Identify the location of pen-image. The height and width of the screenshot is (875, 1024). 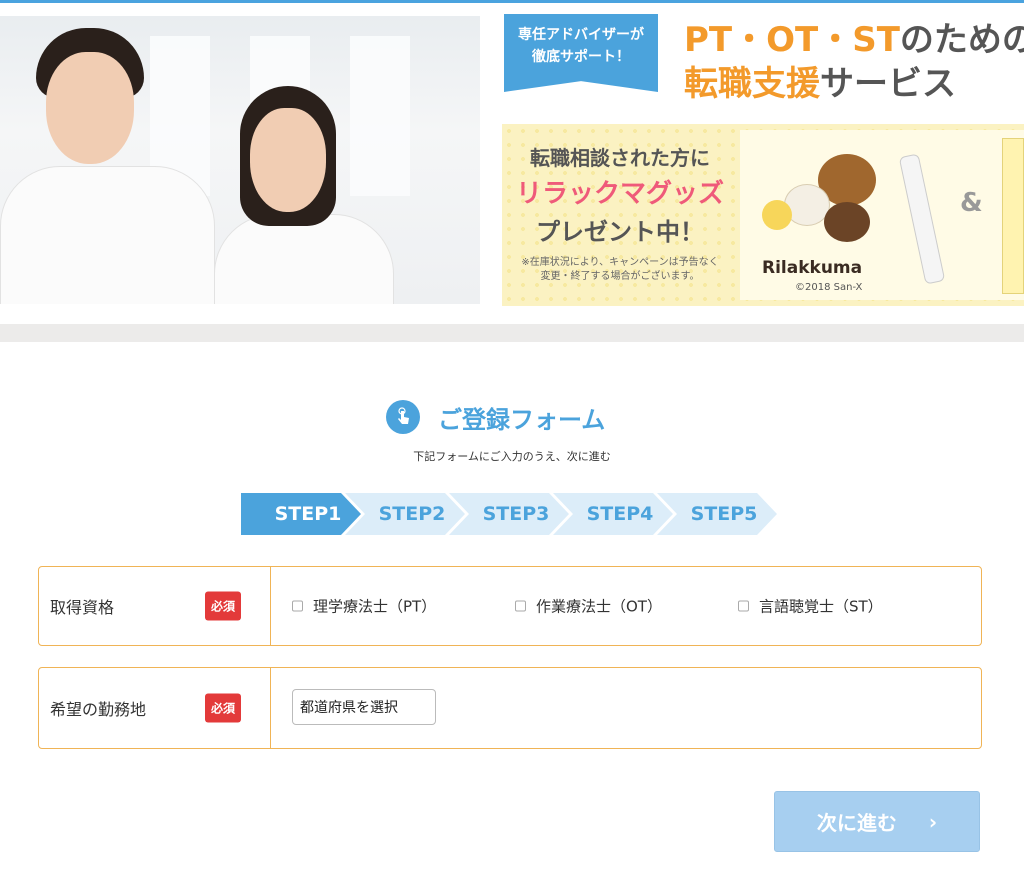
(922, 219).